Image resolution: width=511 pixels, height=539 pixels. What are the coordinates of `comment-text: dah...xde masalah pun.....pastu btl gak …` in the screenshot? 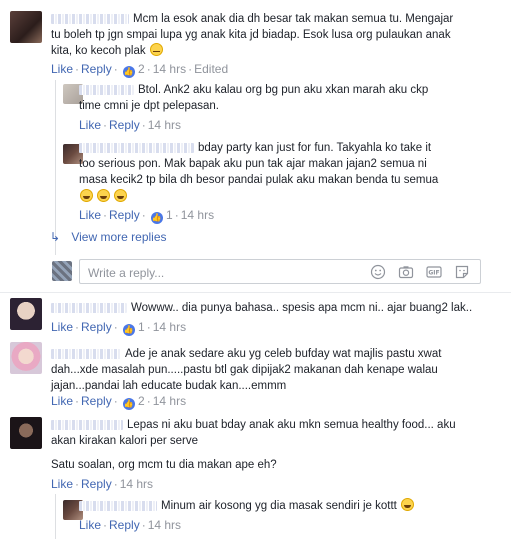 It's located at (244, 370).